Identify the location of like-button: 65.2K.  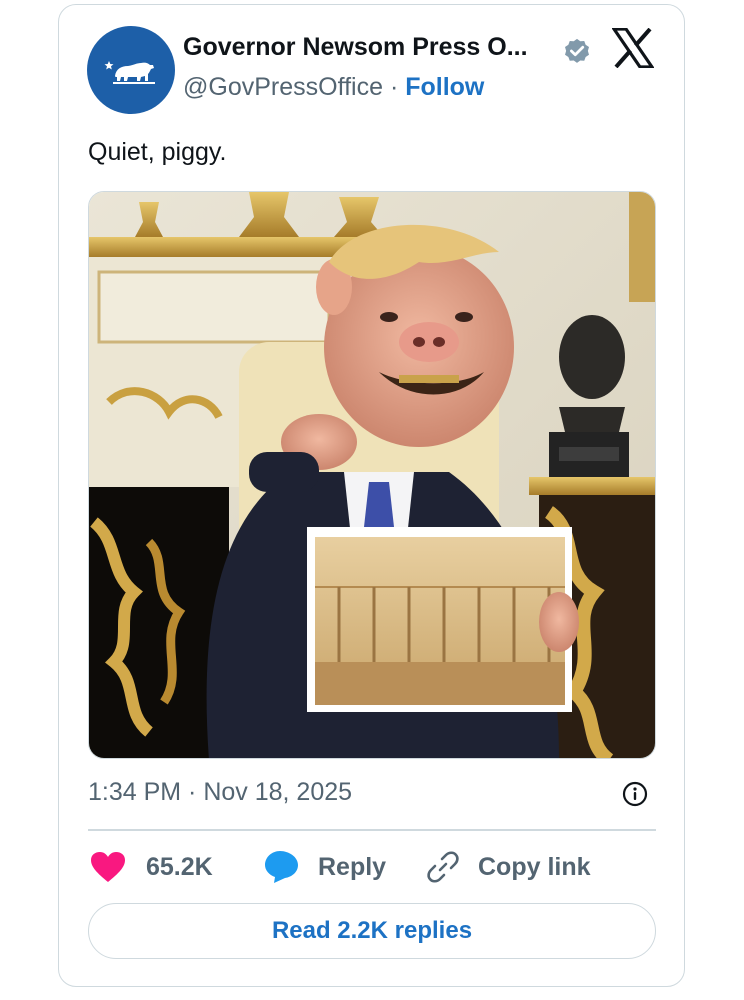
(151, 867).